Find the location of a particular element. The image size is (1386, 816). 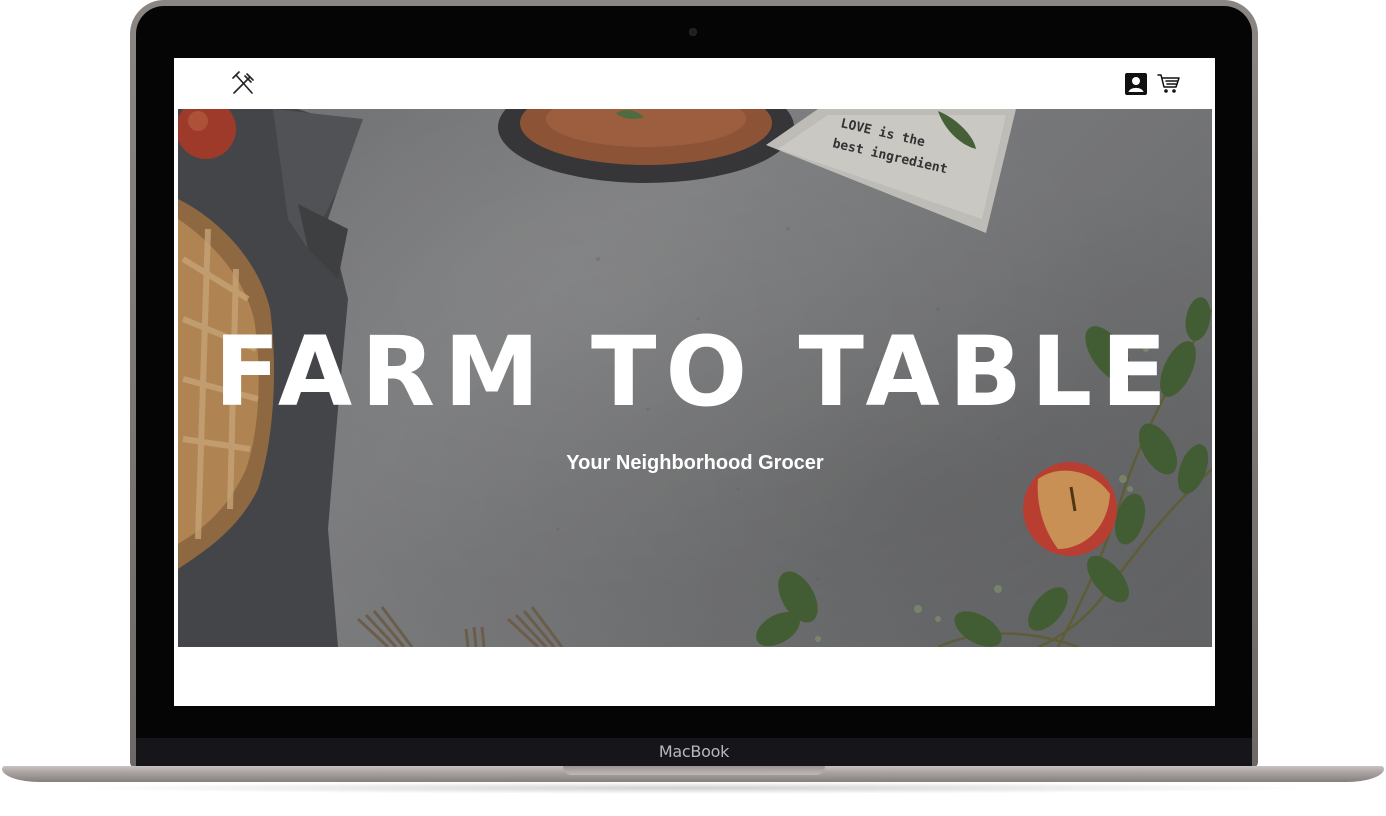

hero-subtitle: Your Neighborhood Grocer is located at coordinates (695, 463).